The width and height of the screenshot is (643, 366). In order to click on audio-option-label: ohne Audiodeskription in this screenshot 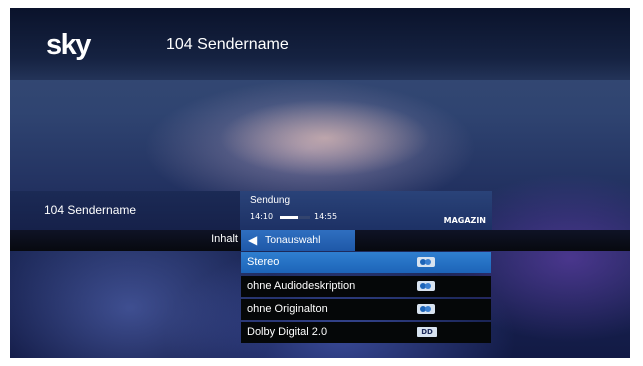, I will do `click(301, 286)`.